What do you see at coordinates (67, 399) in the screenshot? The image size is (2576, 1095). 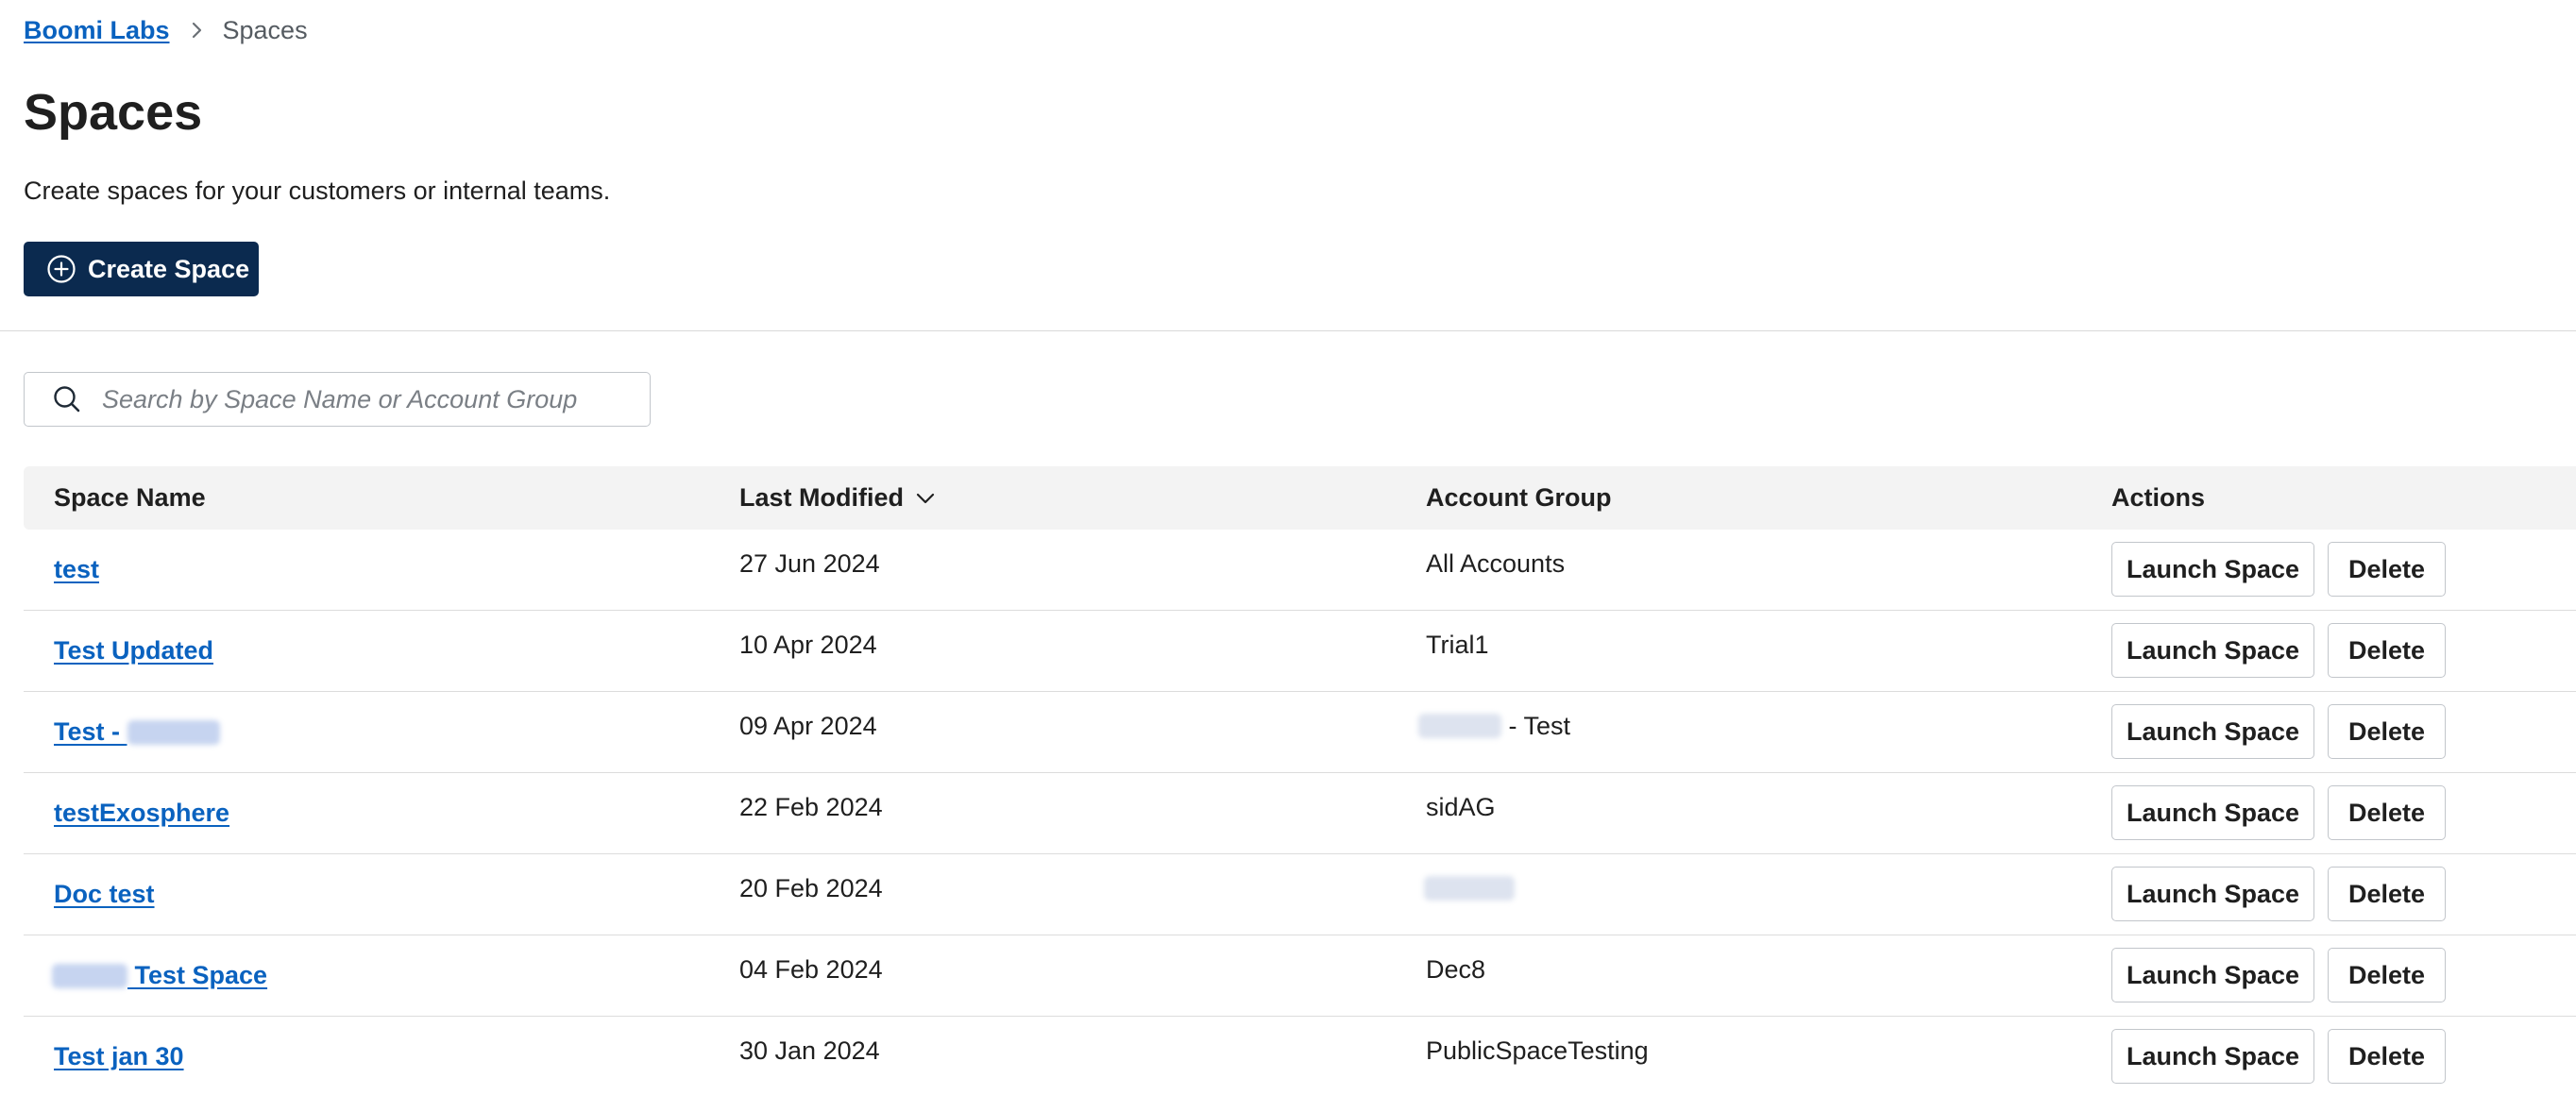 I see `search-icon` at bounding box center [67, 399].